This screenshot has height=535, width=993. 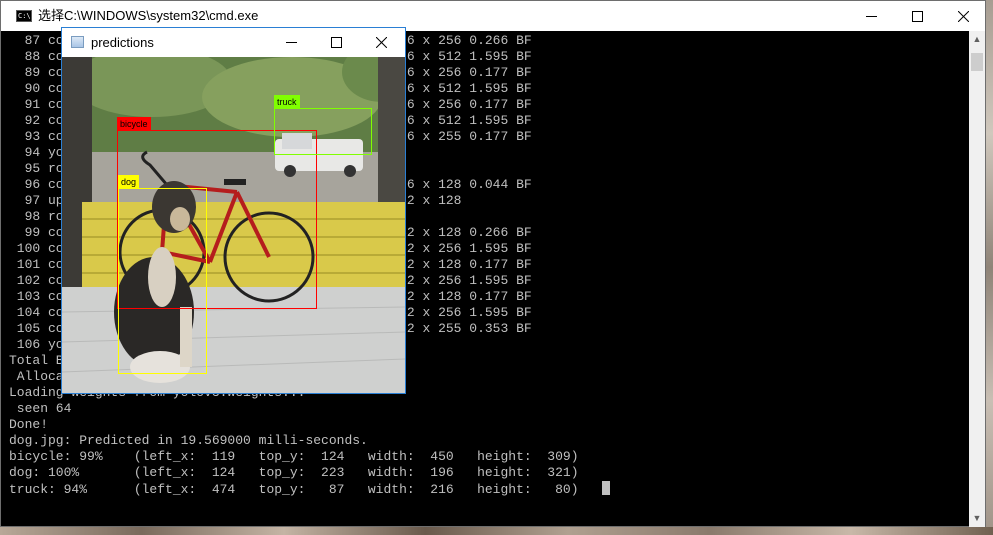 What do you see at coordinates (977, 39) in the screenshot?
I see `scroll-up-arrow-icon: ▲` at bounding box center [977, 39].